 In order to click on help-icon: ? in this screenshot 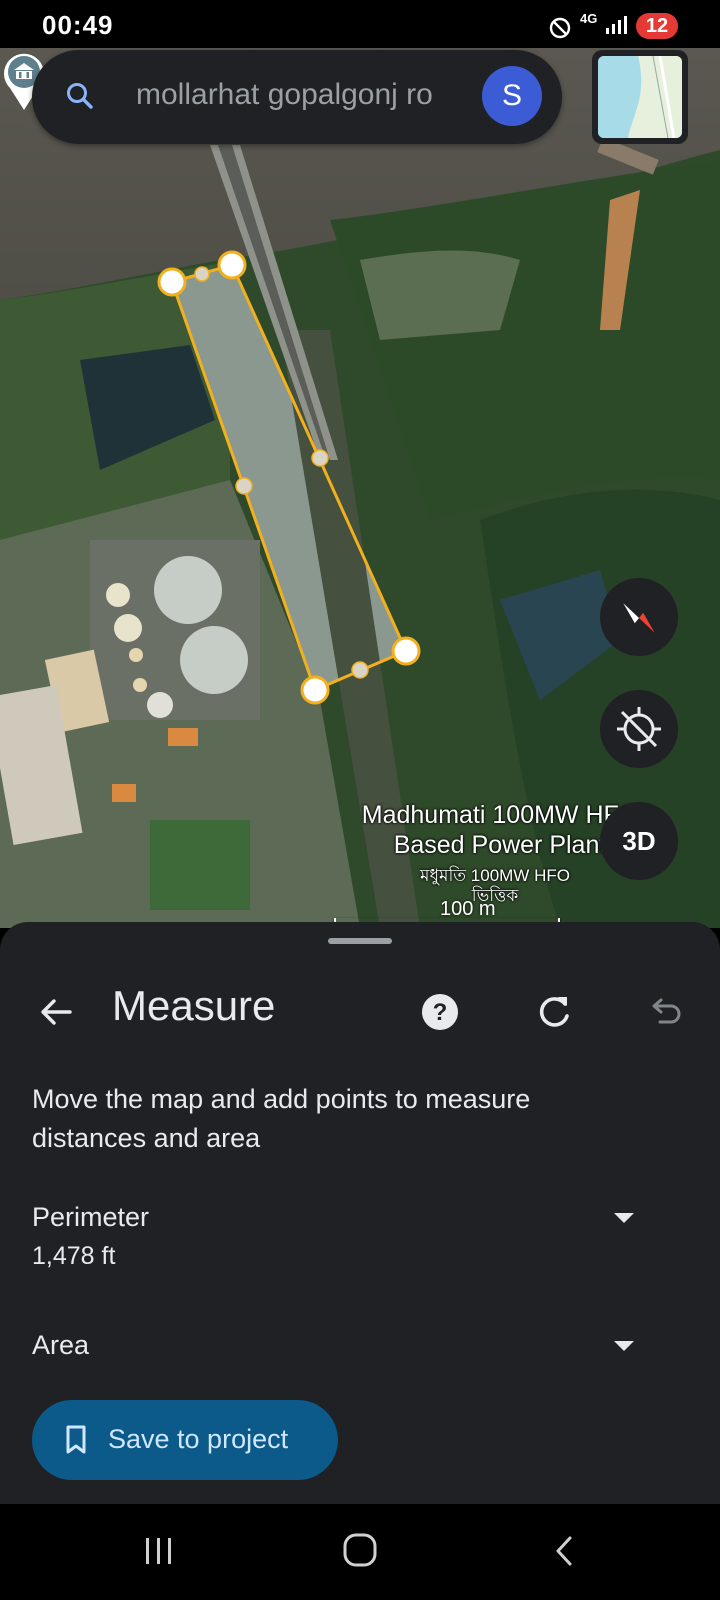, I will do `click(440, 1012)`.